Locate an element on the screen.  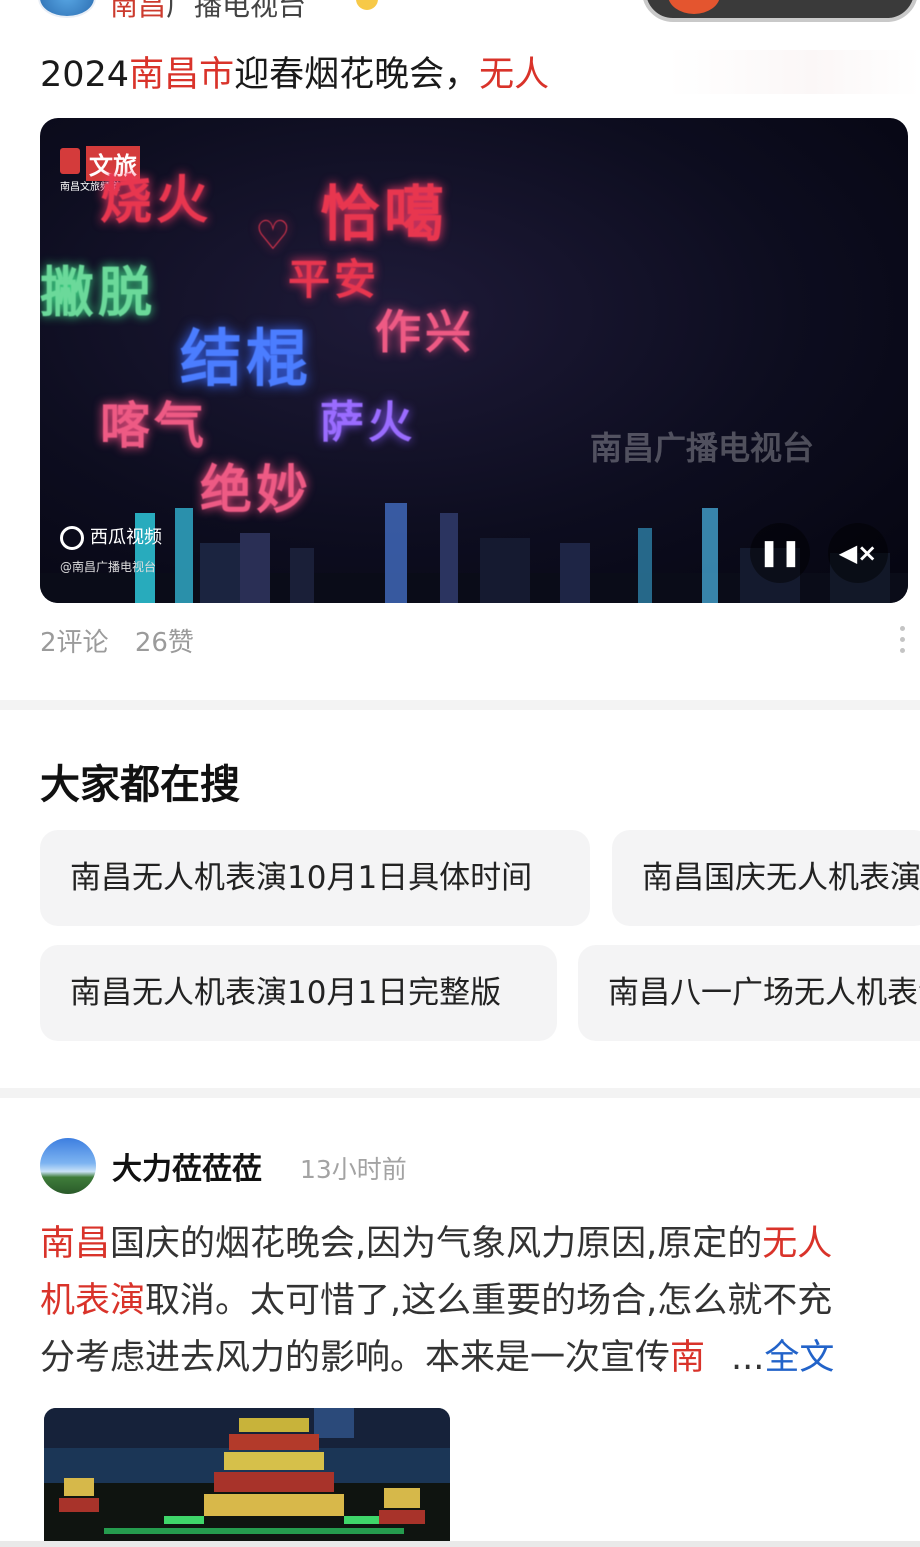
verified-badge-icon is located at coordinates (367, 5).